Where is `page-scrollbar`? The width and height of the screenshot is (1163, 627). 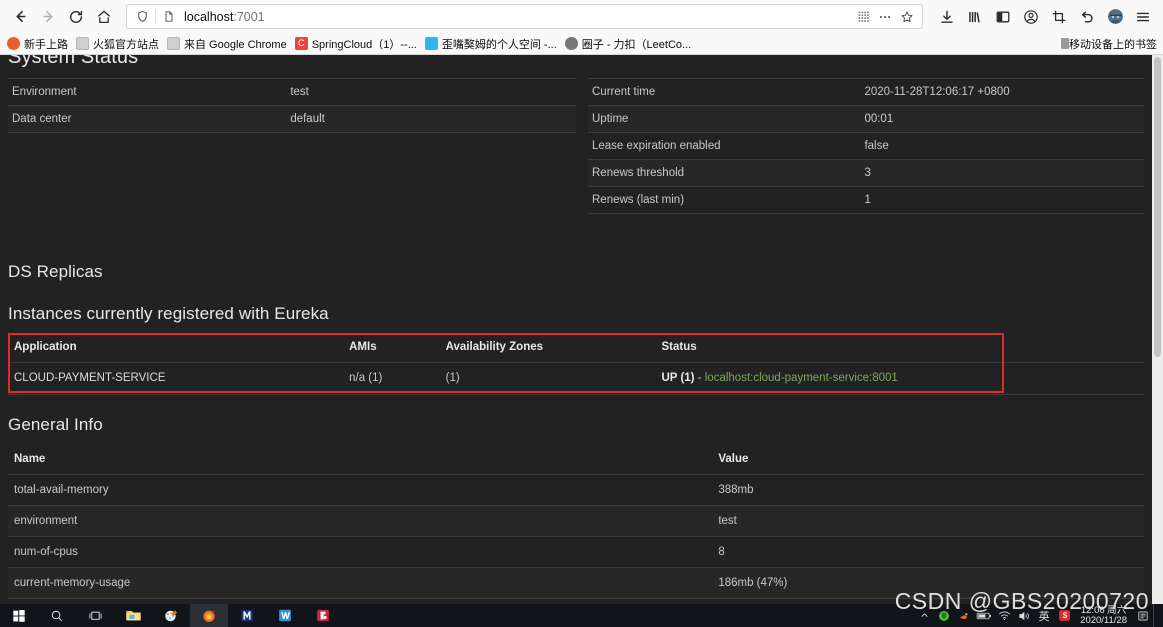
page-scrollbar is located at coordinates (1157, 340).